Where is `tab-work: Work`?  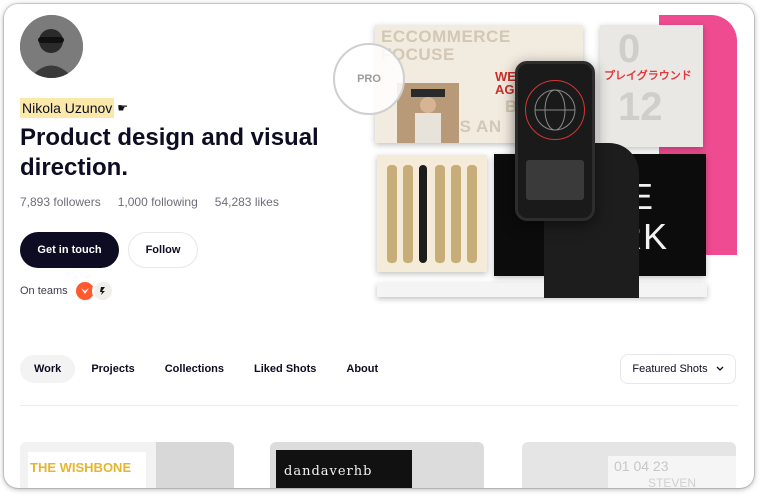
tab-work: Work is located at coordinates (48, 369).